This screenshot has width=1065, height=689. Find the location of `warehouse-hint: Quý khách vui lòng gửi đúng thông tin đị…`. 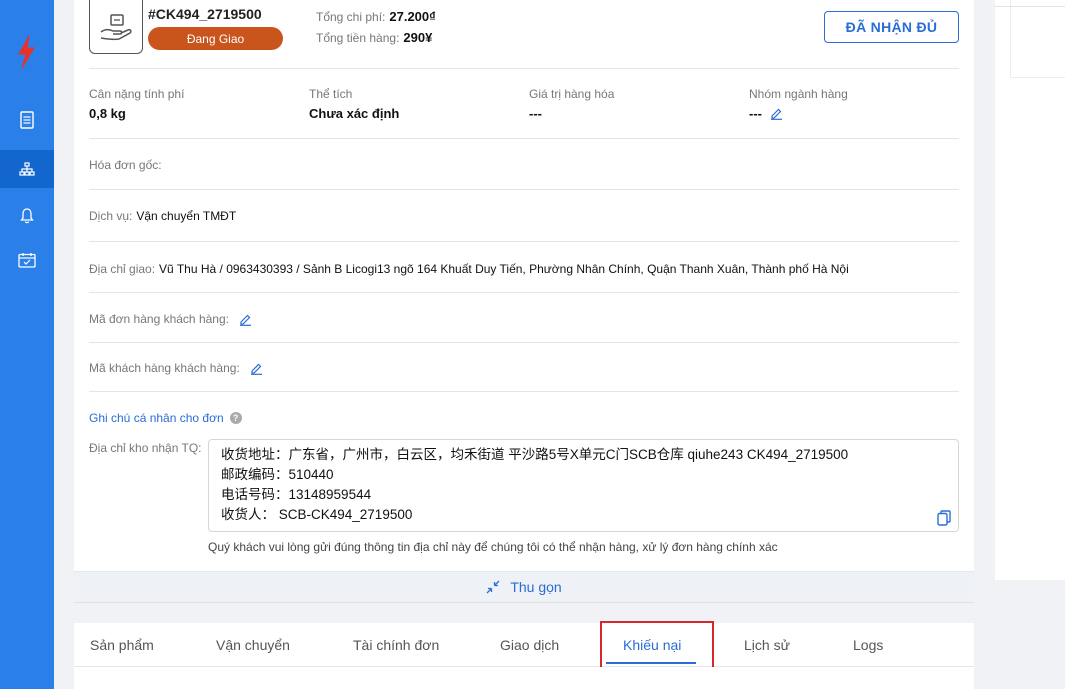

warehouse-hint: Quý khách vui lòng gửi đúng thông tin đị… is located at coordinates (493, 547).